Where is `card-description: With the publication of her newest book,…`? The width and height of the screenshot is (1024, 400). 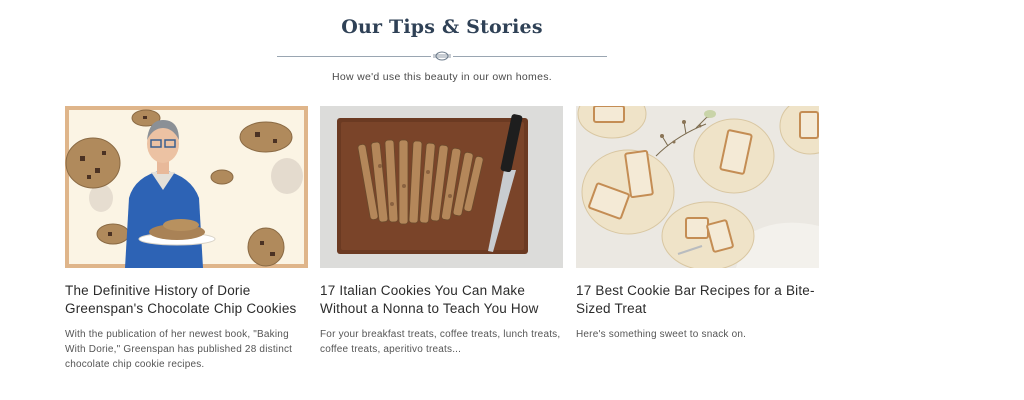 card-description: With the publication of her newest book,… is located at coordinates (179, 349).